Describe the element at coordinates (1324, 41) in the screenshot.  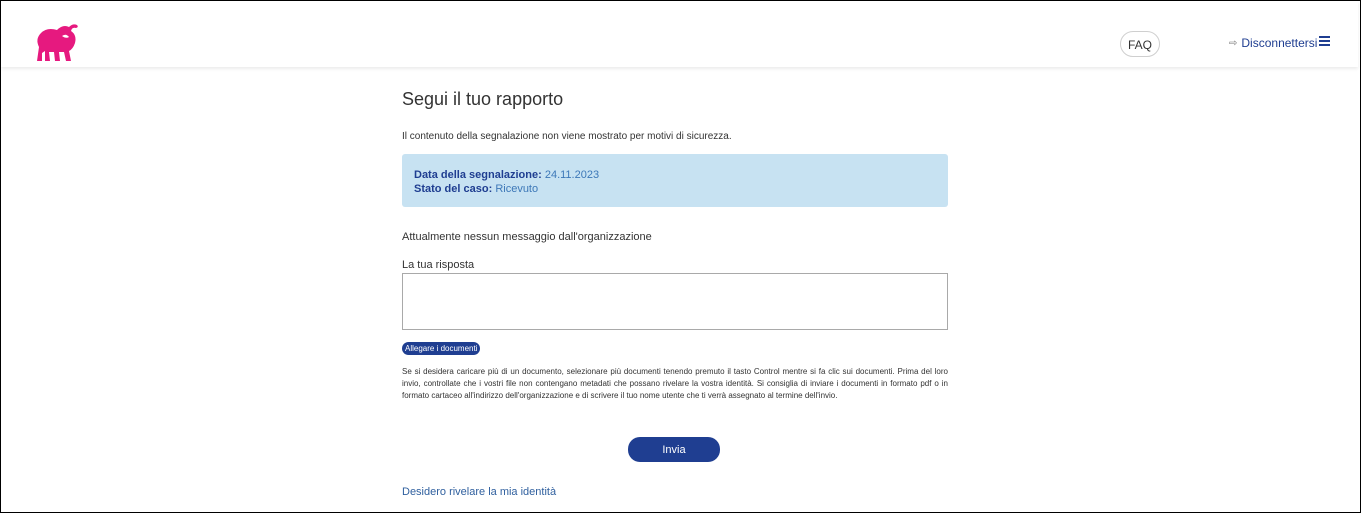
I see `hamburger-menu-icon` at that location.